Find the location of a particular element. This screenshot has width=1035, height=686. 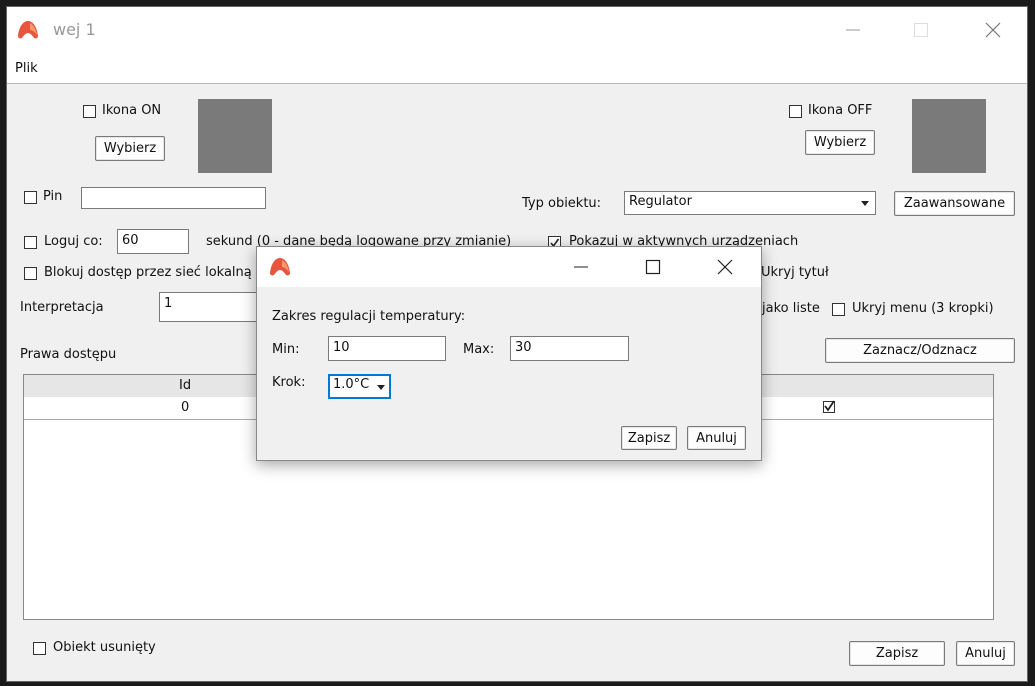

window-title: wej 1 is located at coordinates (74, 29).